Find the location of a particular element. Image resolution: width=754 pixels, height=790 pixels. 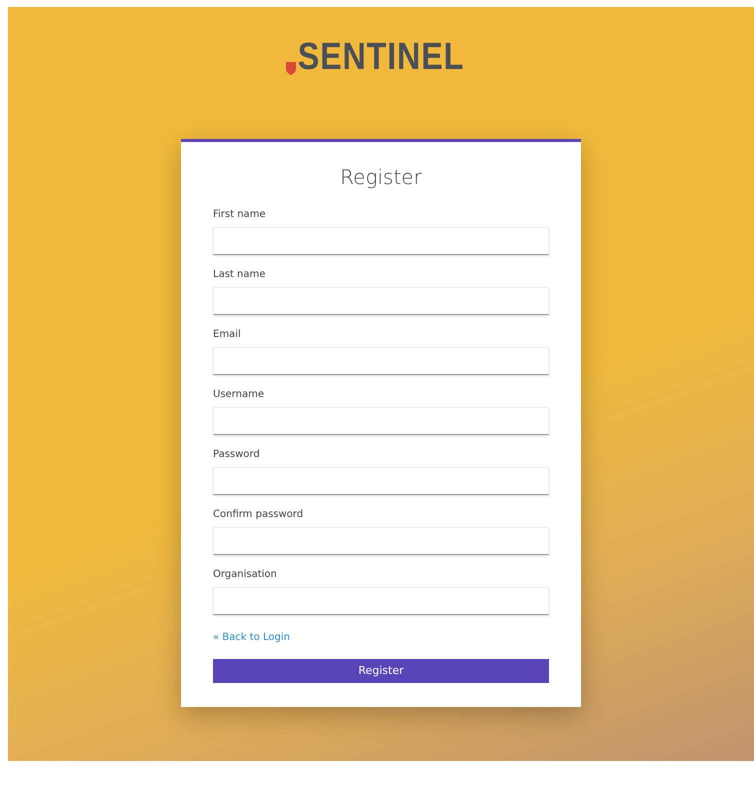

logo: SENTINEL is located at coordinates (381, 57).